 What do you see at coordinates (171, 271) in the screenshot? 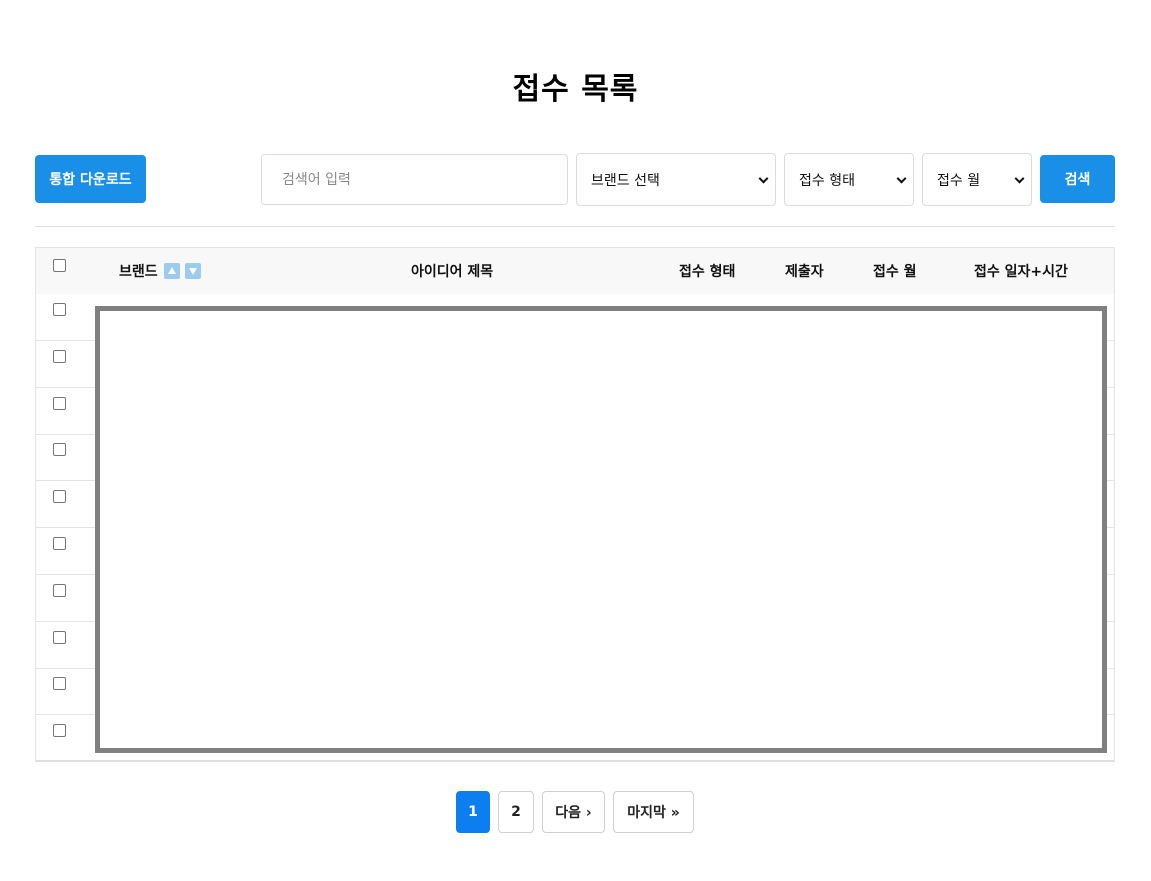
I see `sort-ascending-icon` at bounding box center [171, 271].